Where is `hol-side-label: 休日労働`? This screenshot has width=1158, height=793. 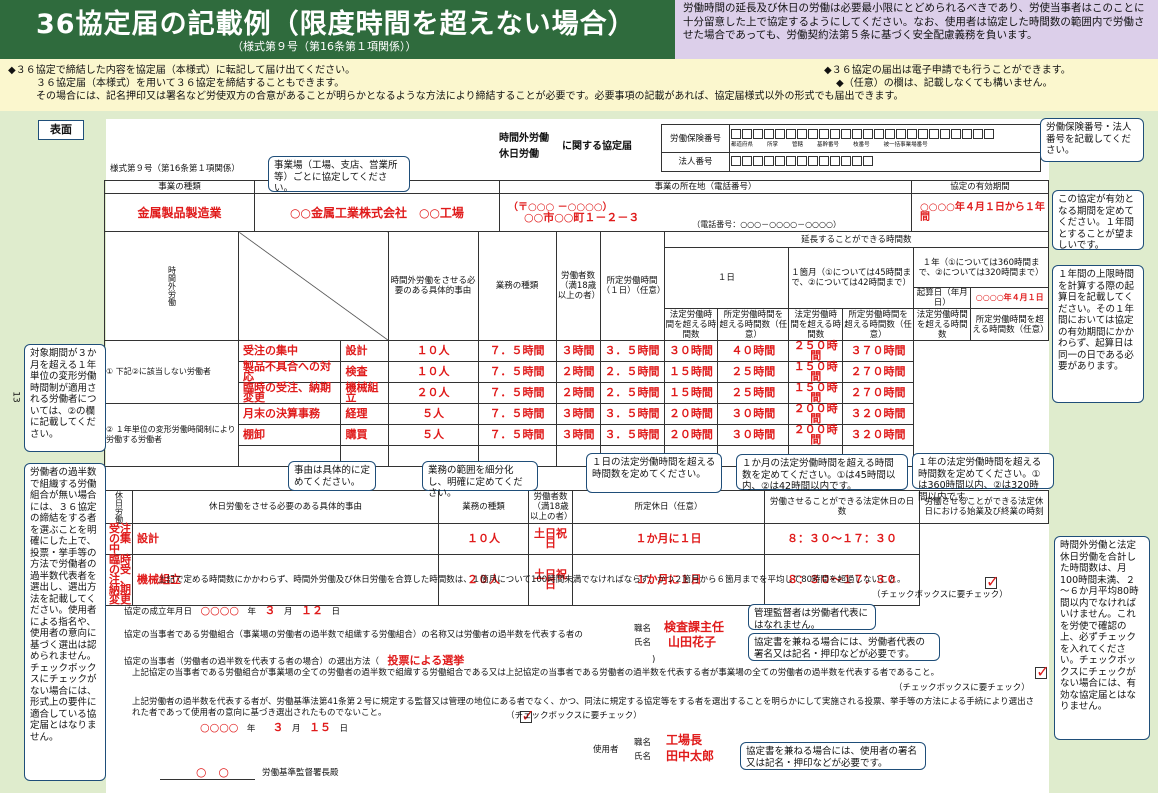
hol-side-label: 休日労働 is located at coordinates (118, 507).